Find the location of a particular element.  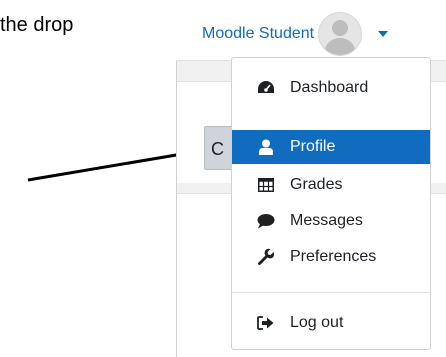

menu-item-grades: Grades is located at coordinates (331, 185).